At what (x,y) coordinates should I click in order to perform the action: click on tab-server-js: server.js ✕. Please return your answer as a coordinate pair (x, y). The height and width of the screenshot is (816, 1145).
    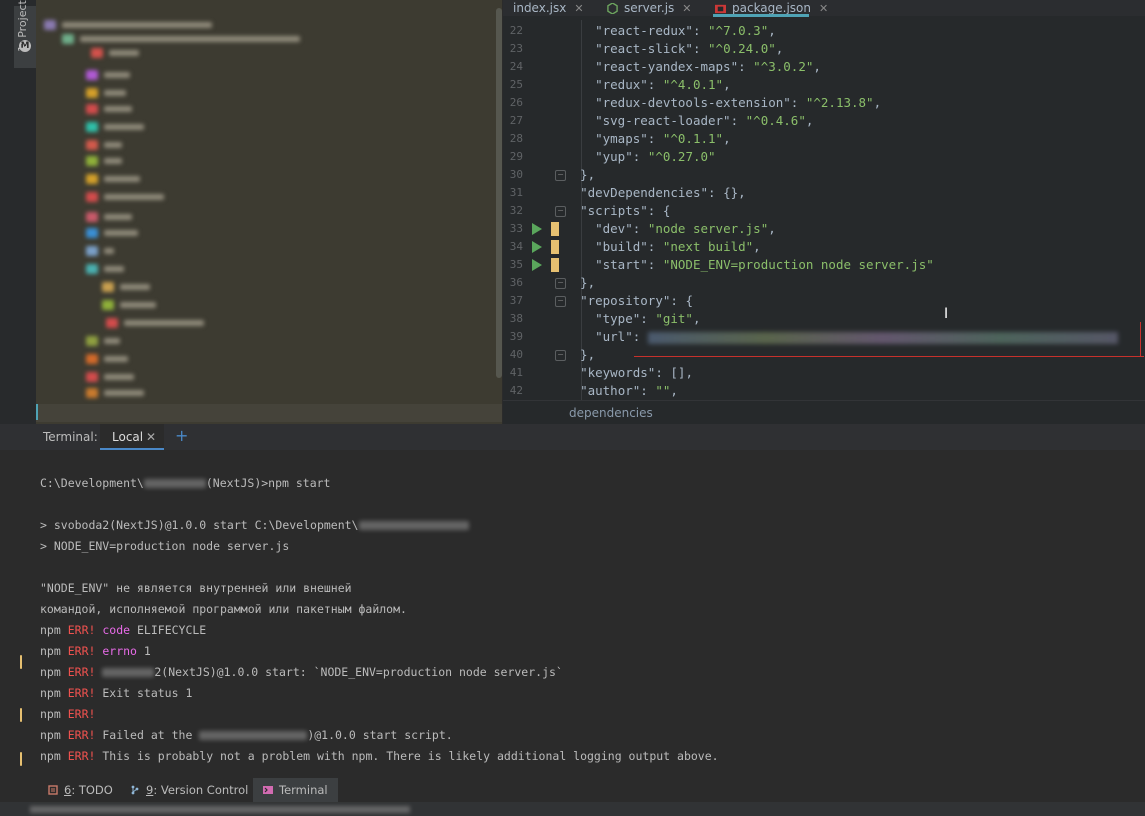
    Looking at the image, I should click on (649, 8).